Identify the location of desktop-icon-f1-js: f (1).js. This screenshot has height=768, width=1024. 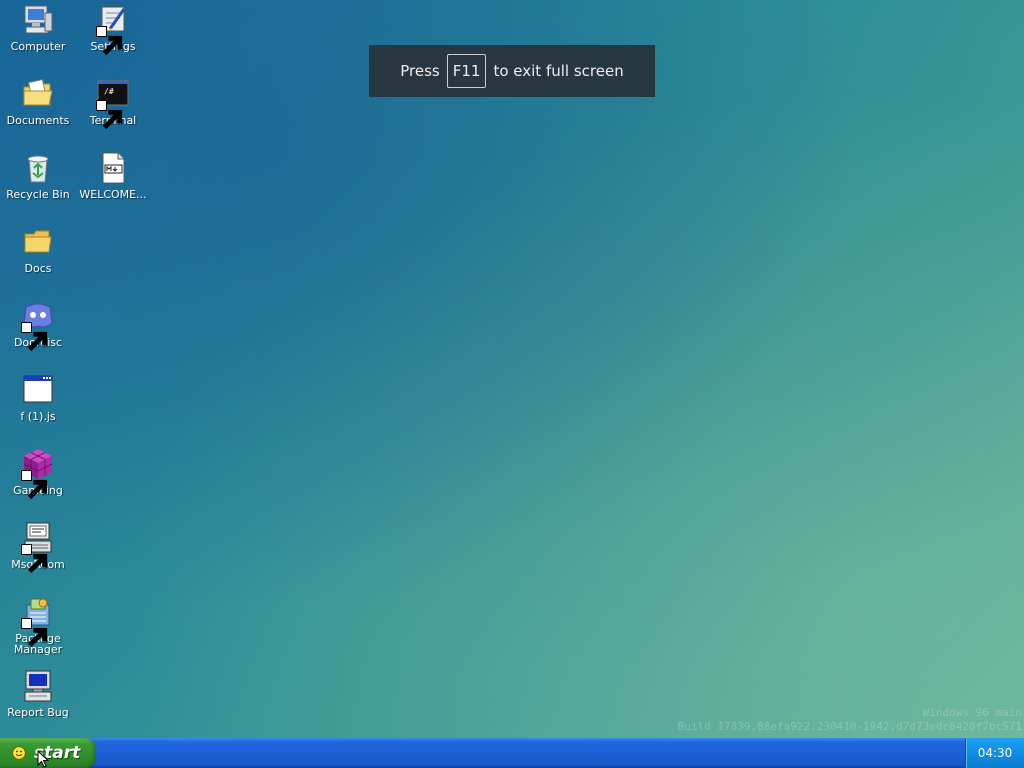
(38, 397).